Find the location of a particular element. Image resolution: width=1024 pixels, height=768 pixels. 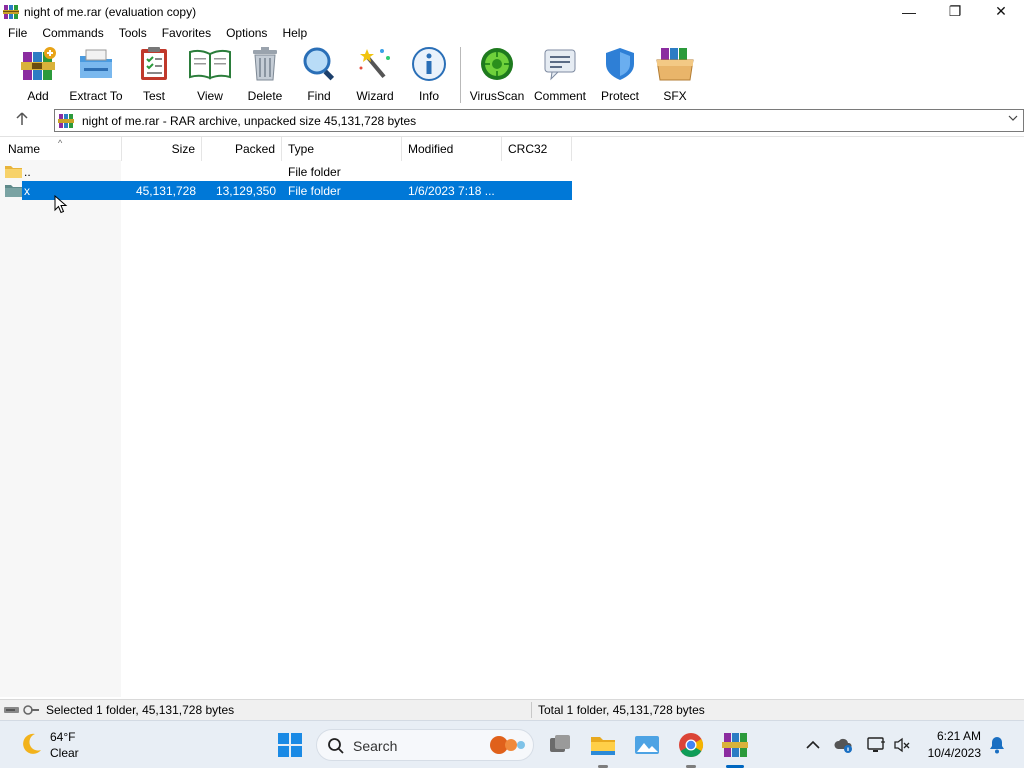

moon-icon is located at coordinates (31, 744).